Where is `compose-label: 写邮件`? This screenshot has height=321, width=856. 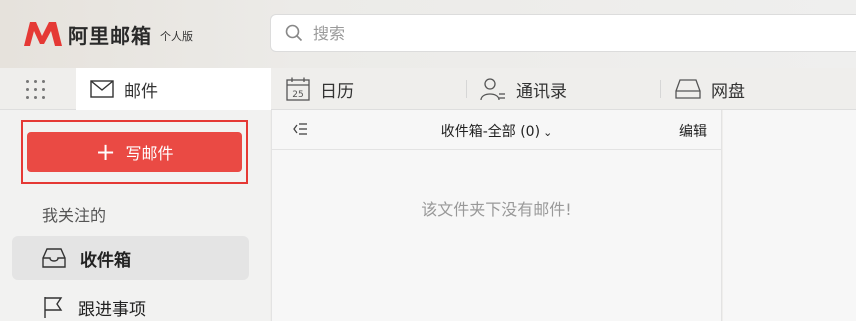 compose-label: 写邮件 is located at coordinates (149, 153).